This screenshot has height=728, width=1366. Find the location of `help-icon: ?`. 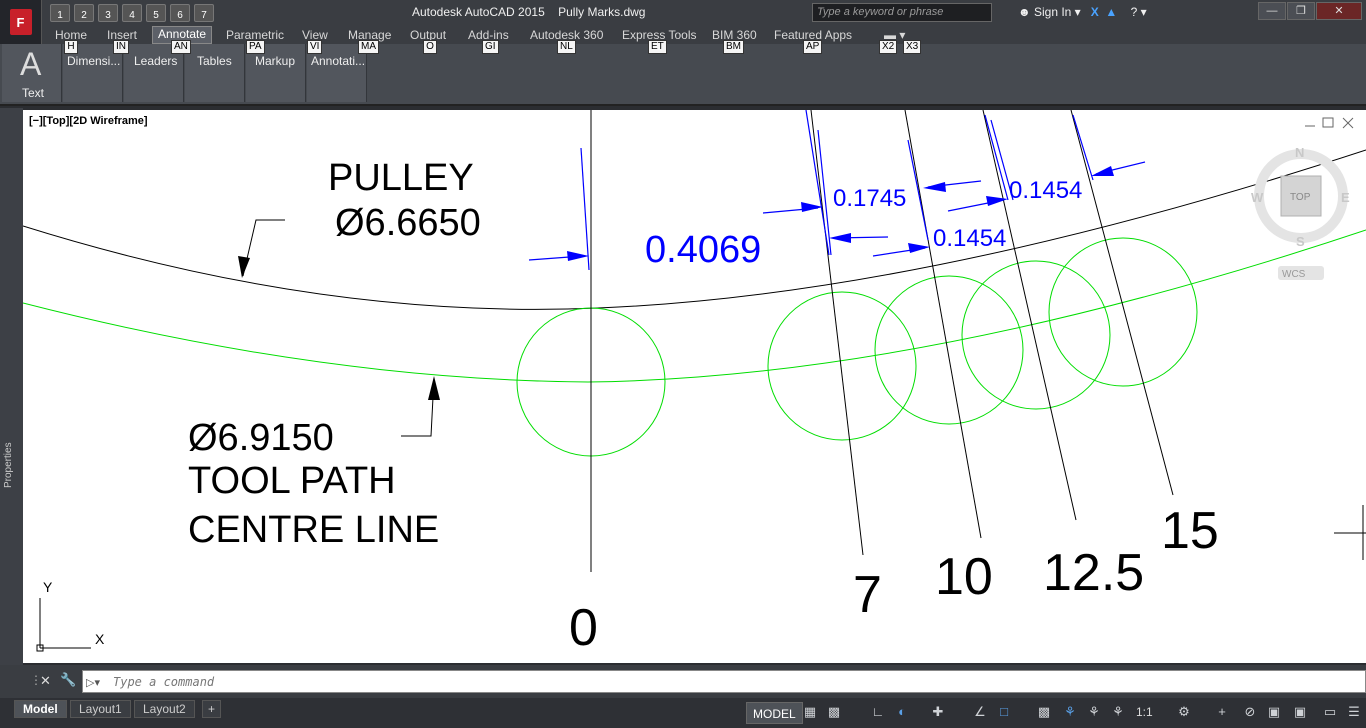

help-icon: ? is located at coordinates (1134, 12).